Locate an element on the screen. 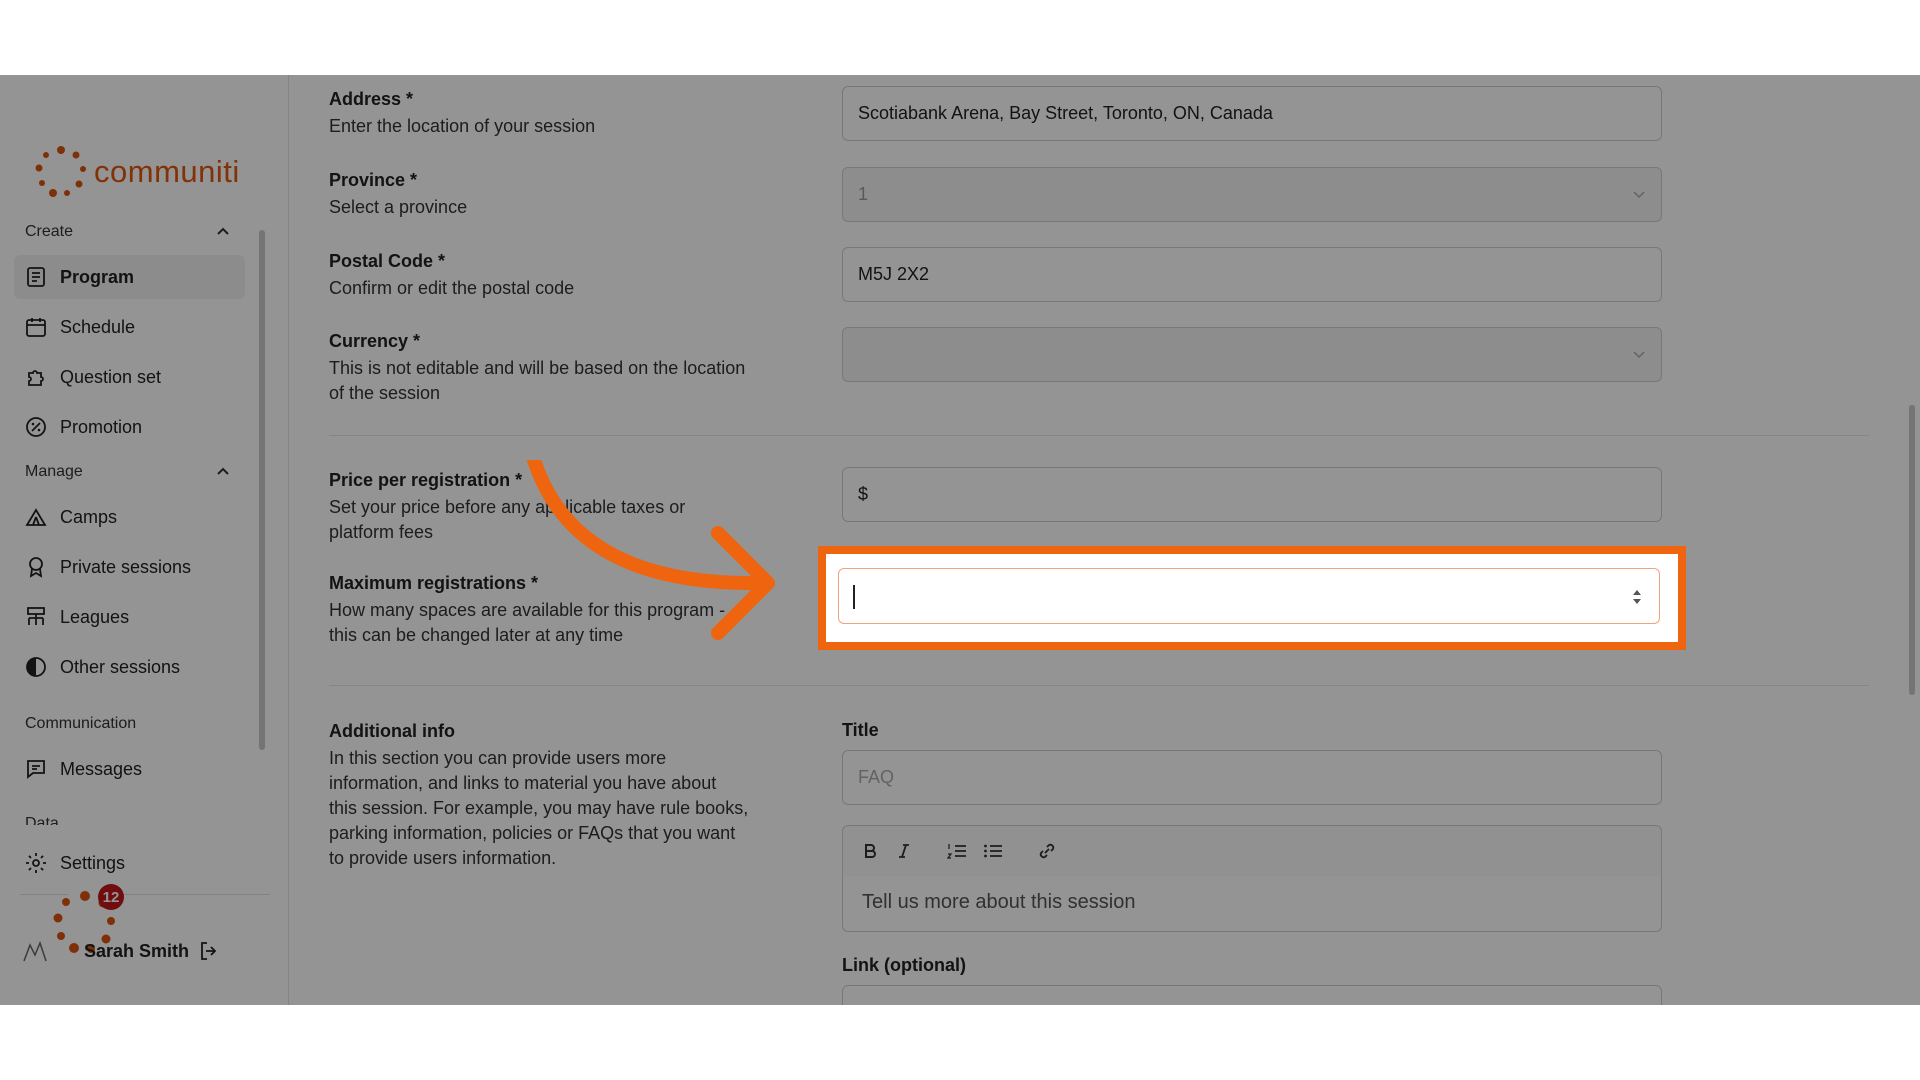  max-registrations-label: Maximum registrations * is located at coordinates (434, 583).